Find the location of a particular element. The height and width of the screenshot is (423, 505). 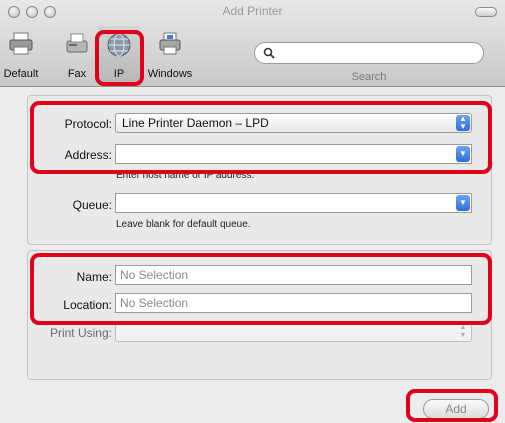

search-icon is located at coordinates (269, 53).